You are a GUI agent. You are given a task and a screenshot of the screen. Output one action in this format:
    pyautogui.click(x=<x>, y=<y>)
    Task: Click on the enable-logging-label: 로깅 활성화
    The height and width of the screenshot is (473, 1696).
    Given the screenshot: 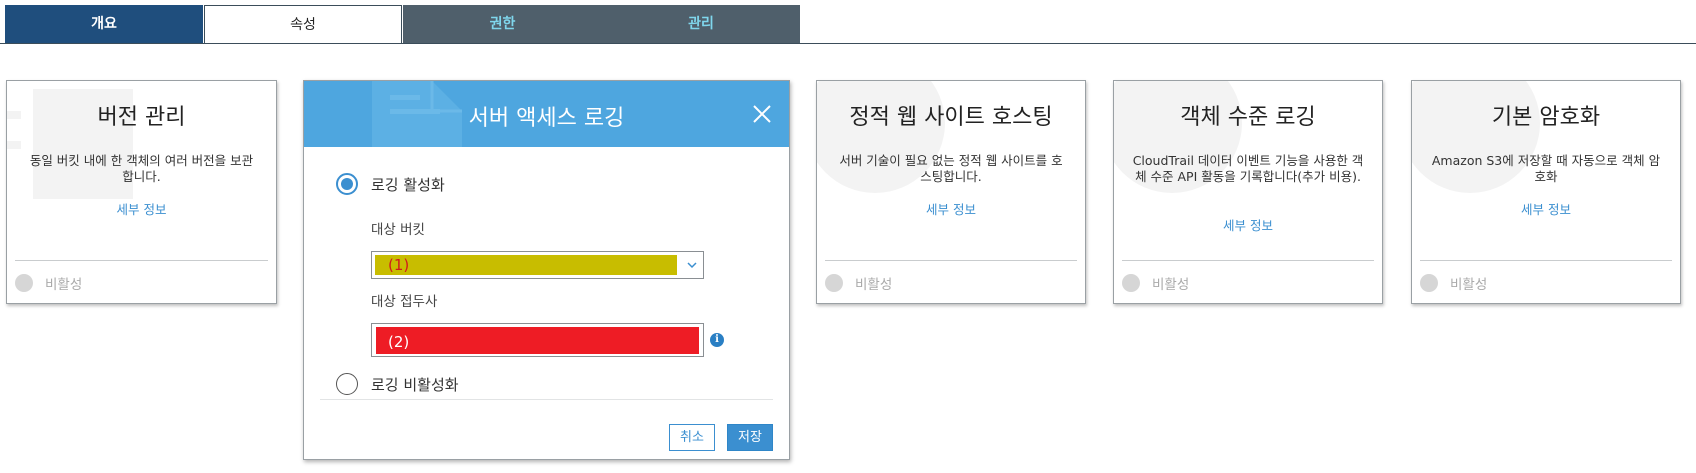 What is the action you would take?
    pyautogui.click(x=408, y=184)
    